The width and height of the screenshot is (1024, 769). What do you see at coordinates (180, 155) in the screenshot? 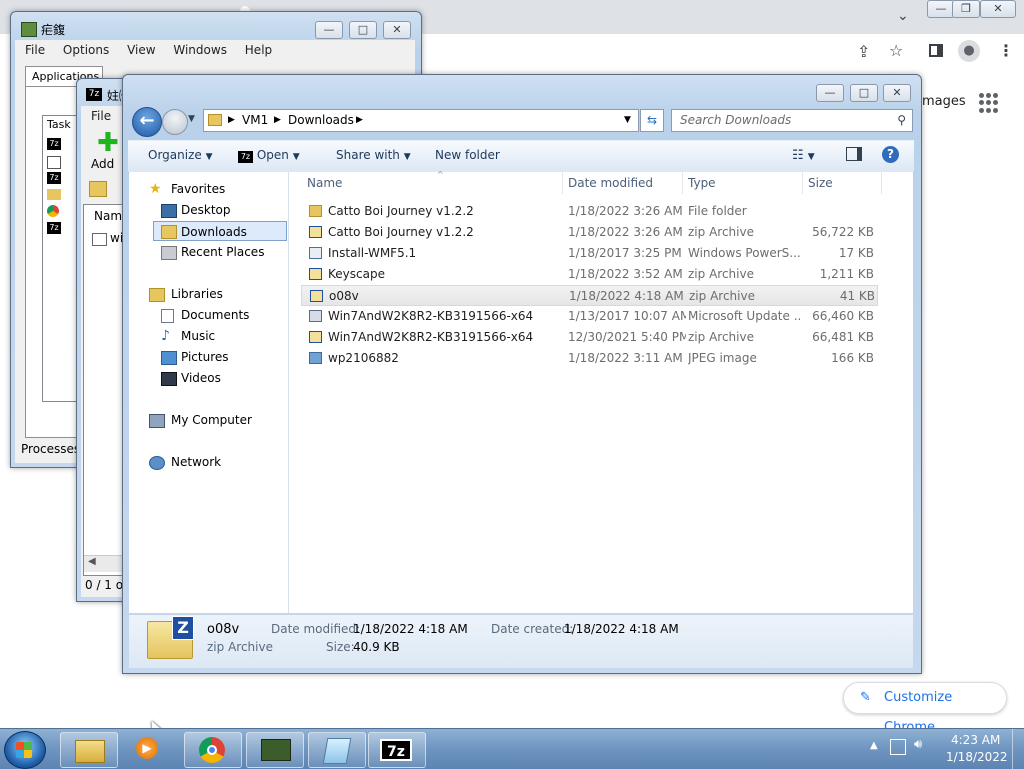
I see `organize-button: Organize ▼` at bounding box center [180, 155].